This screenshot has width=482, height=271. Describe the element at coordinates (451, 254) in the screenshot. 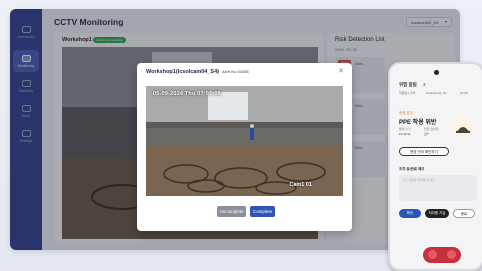

I see `message-icon` at that location.